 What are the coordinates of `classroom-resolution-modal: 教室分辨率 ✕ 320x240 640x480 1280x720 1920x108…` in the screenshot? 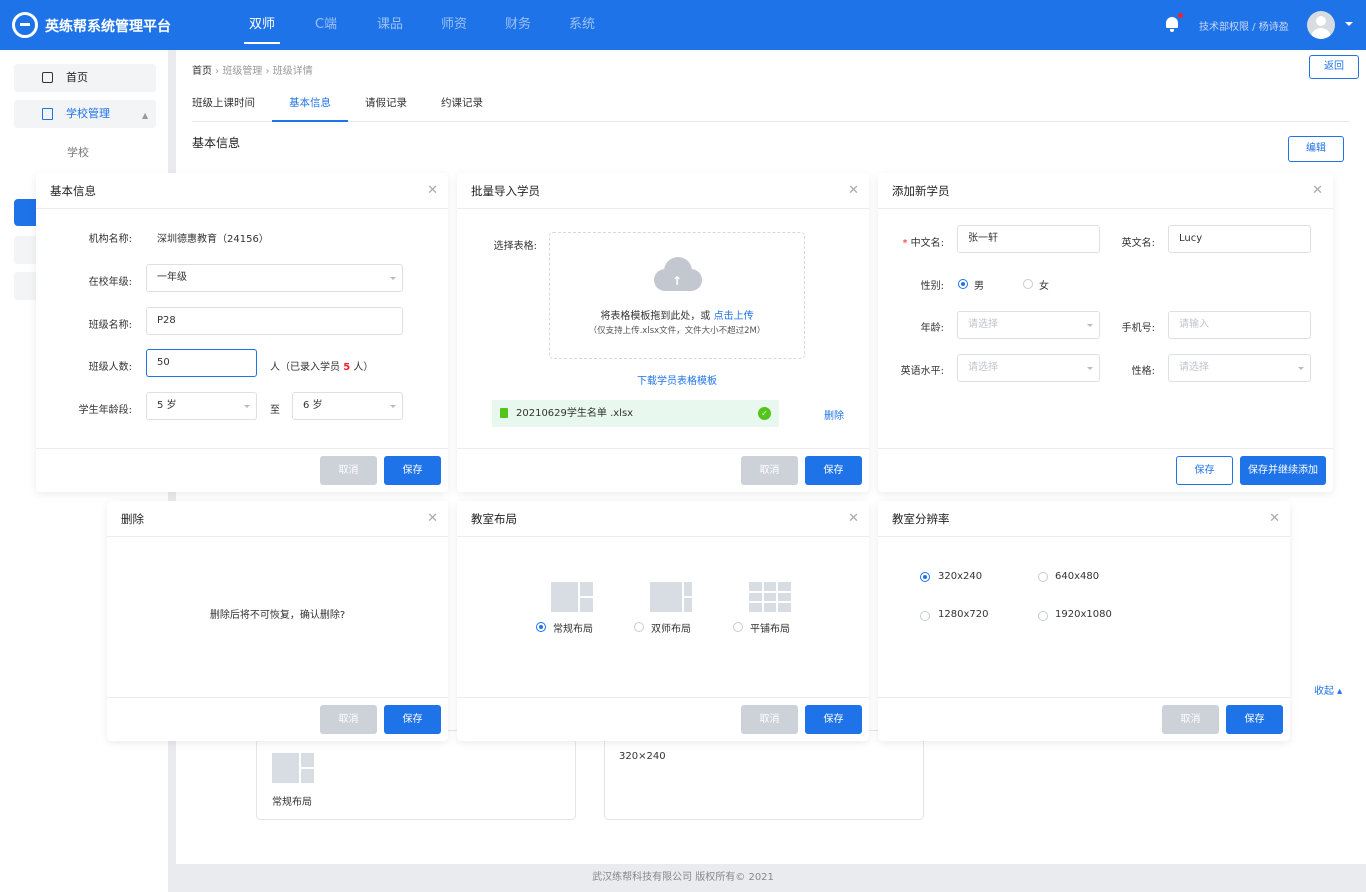 It's located at (1084, 621).